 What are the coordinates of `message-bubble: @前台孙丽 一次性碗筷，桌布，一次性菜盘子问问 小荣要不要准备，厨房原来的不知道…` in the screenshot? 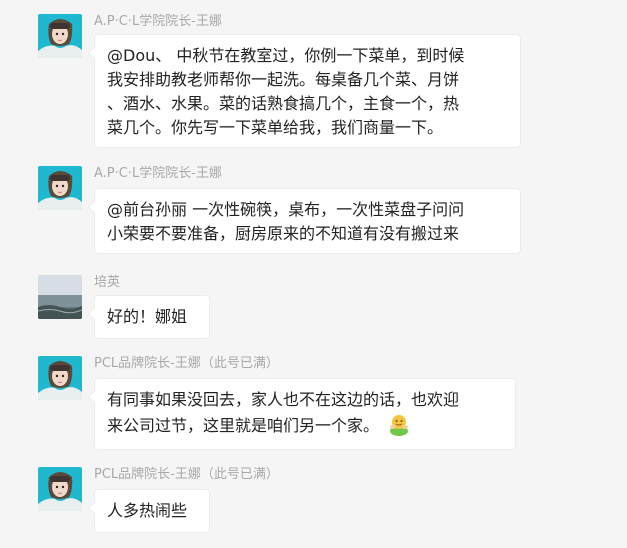 It's located at (304, 221).